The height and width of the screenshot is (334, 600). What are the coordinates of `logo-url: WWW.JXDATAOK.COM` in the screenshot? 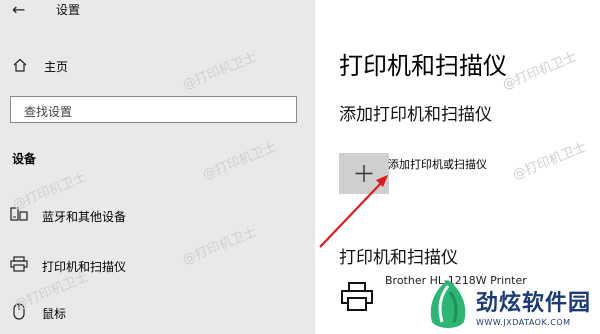 It's located at (523, 322).